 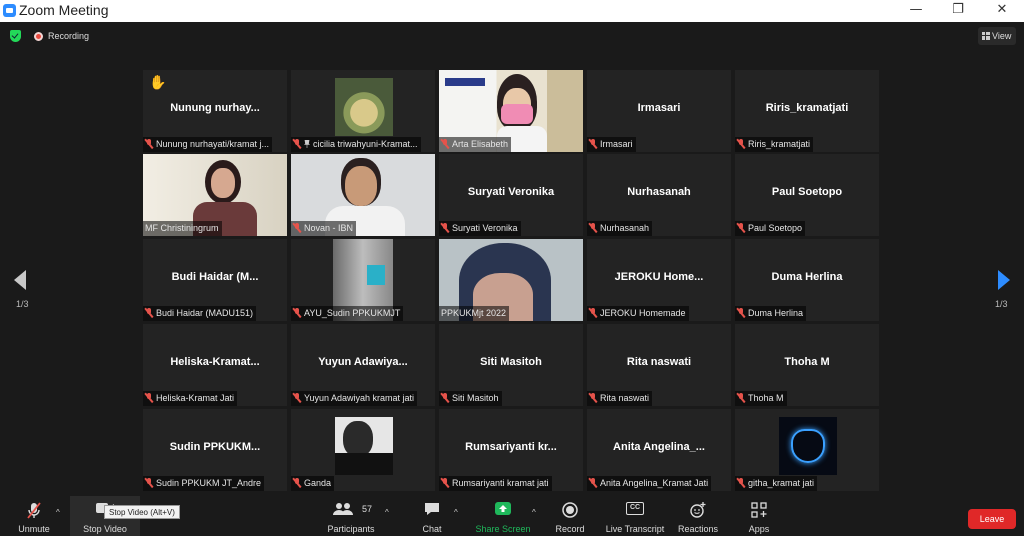 What do you see at coordinates (635, 516) in the screenshot?
I see `live-transcript-button: CC Live Transcript` at bounding box center [635, 516].